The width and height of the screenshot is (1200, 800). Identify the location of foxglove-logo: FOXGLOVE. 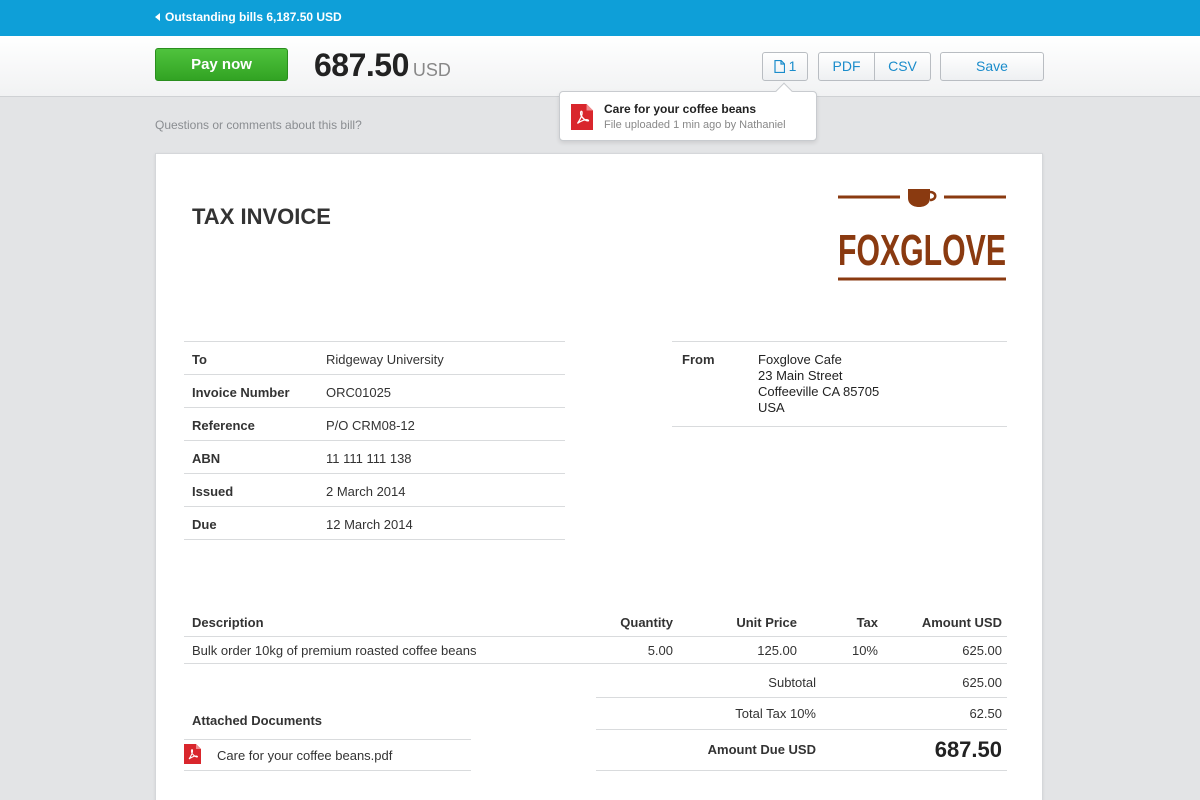
(922, 235).